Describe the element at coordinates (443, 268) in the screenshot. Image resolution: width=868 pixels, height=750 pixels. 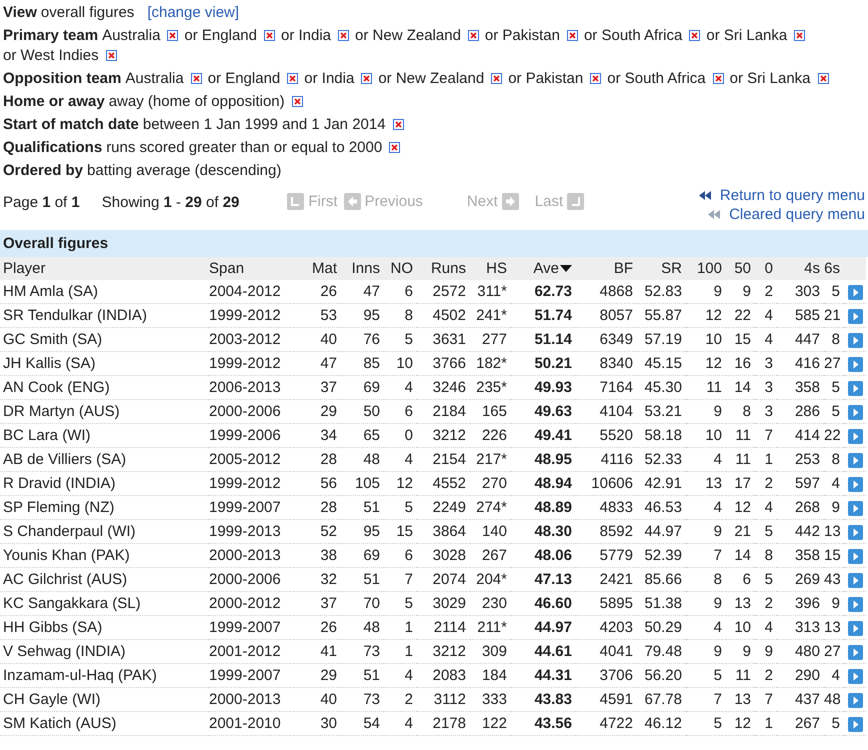
I see `column-header: Runs` at that location.